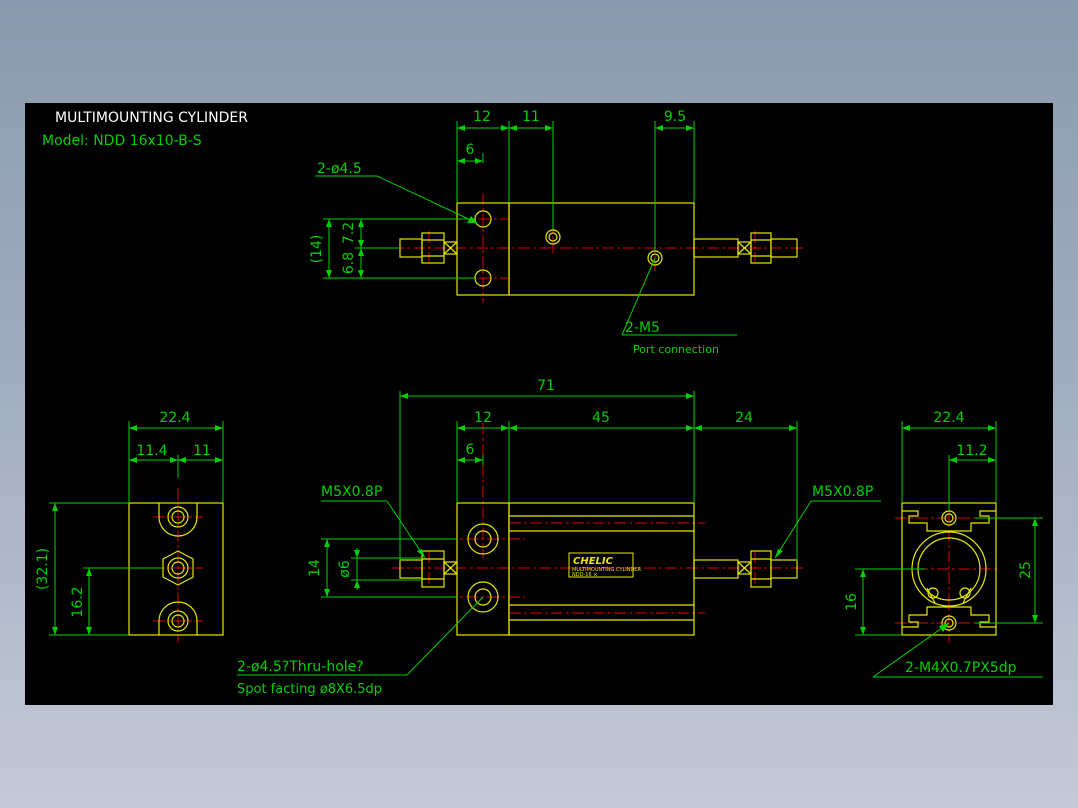 The image size is (1078, 808). I want to click on front-callout-spot: Spot facting ø8X6.5dp, so click(309, 689).